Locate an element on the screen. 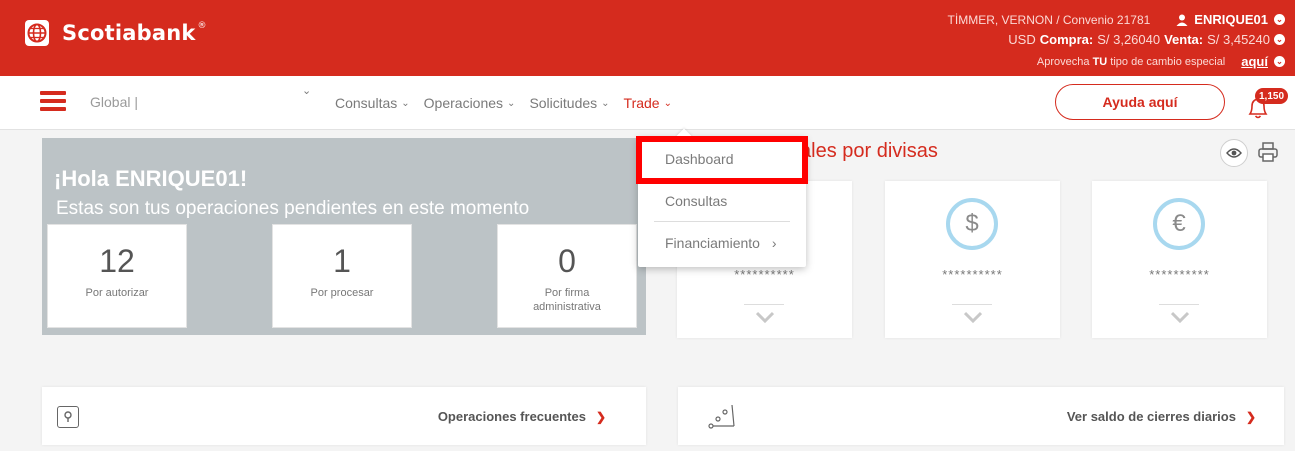  global-label: Global | is located at coordinates (114, 102).